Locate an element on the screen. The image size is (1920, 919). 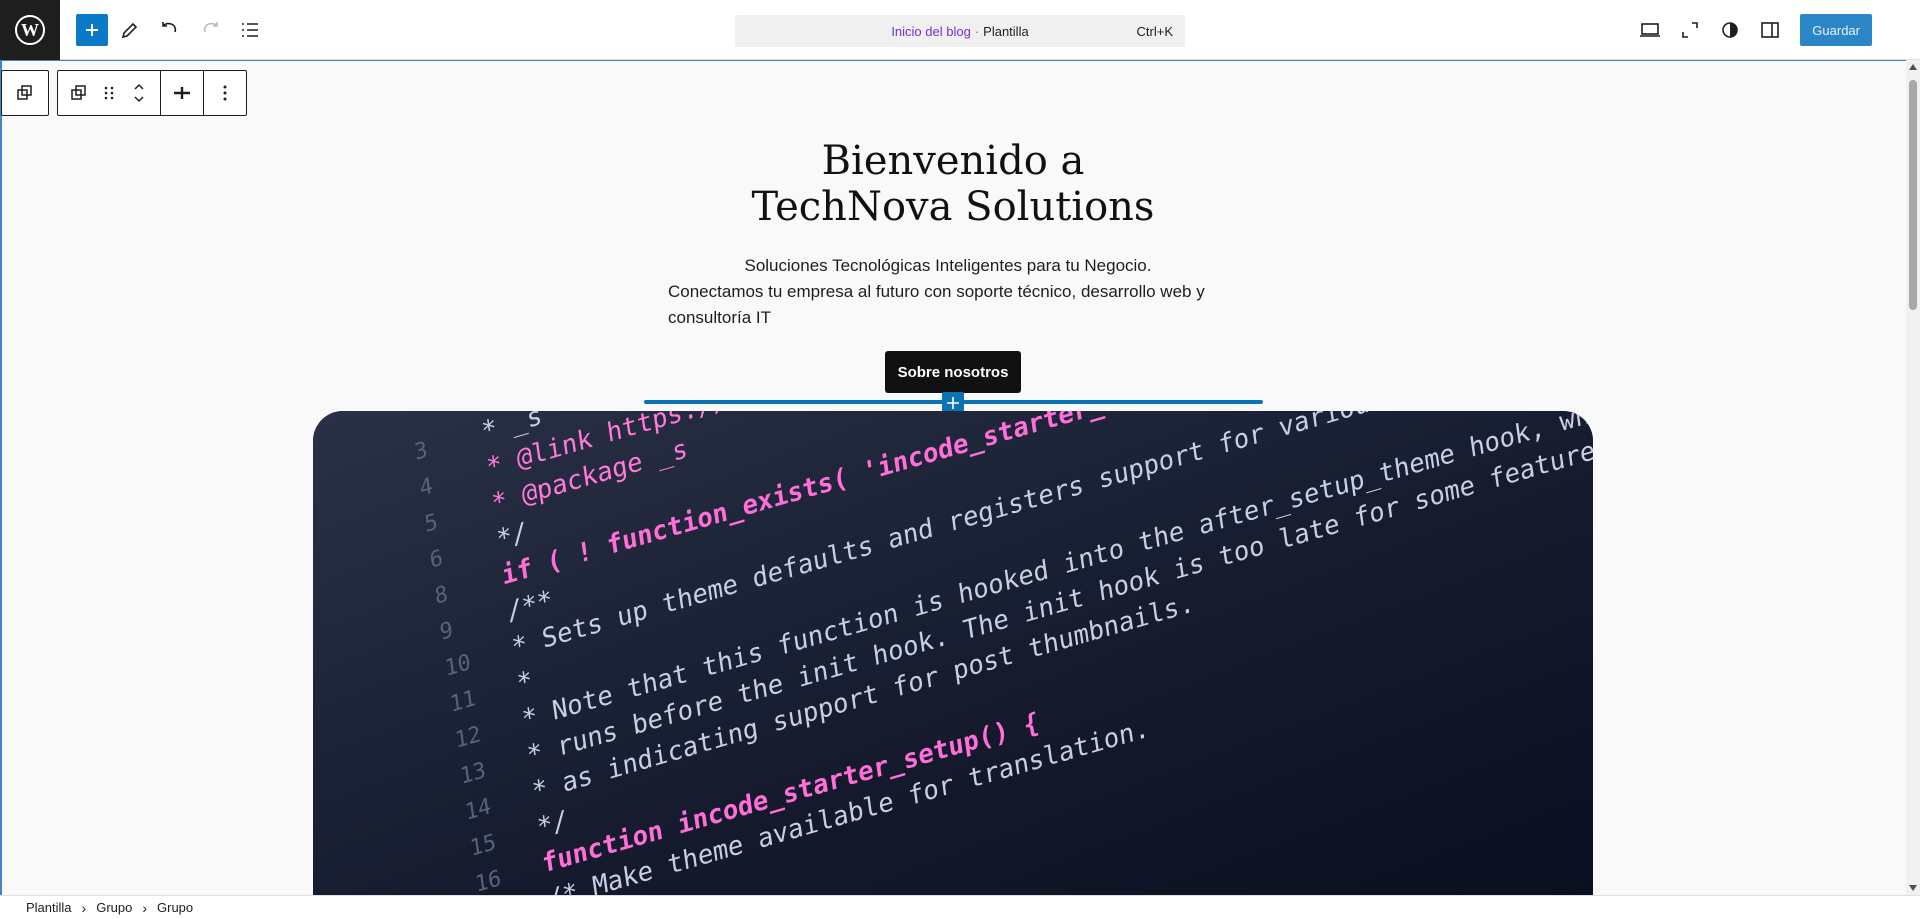
block-toolbar is located at coordinates (152, 93).